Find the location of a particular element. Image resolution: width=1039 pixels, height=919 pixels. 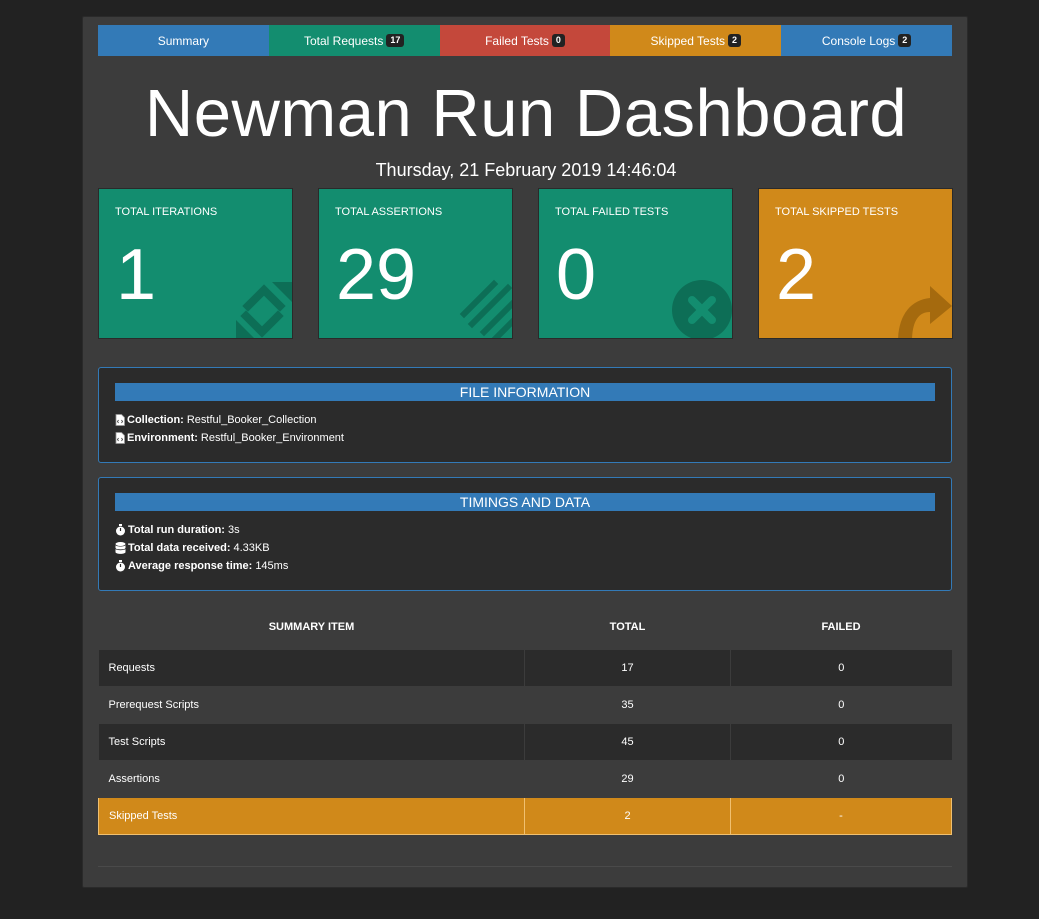

card-label: TOTAL SKIPPED TESTS is located at coordinates (837, 212).